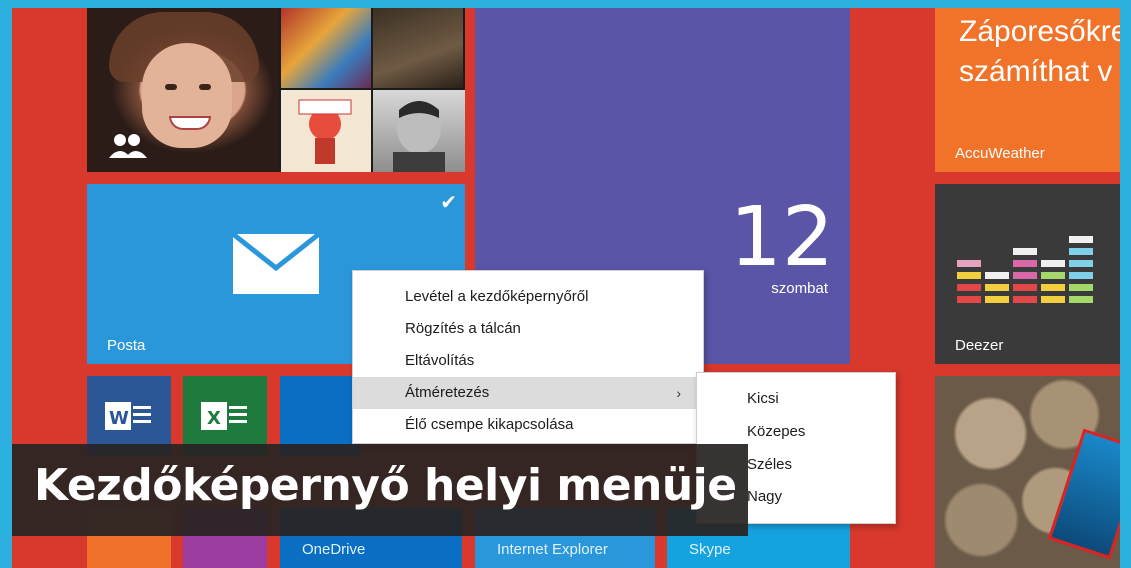 The width and height of the screenshot is (1131, 568). What do you see at coordinates (979, 345) in the screenshot?
I see `deezer-tile-label: Deezer` at bounding box center [979, 345].